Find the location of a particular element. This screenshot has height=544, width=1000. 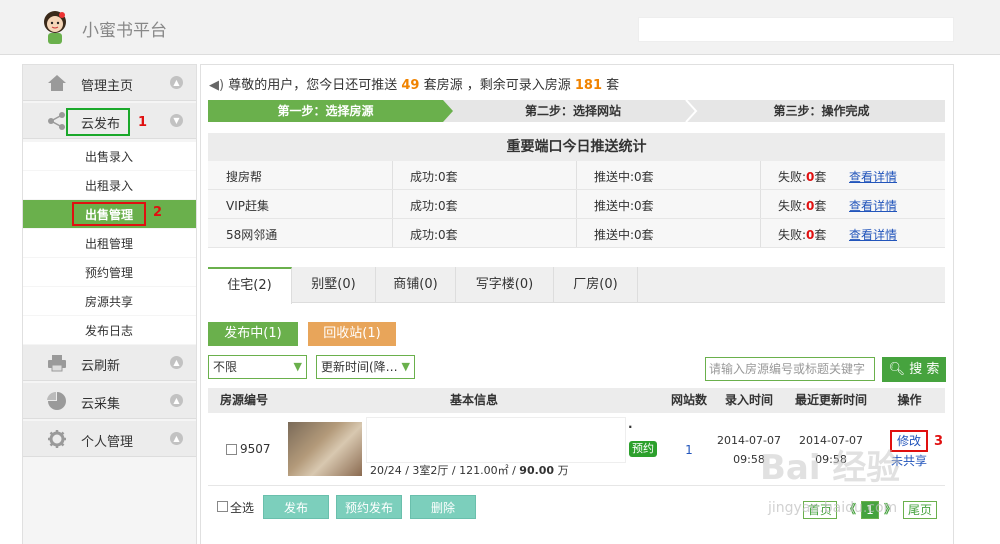

sidebar-label: 云采集 is located at coordinates (101, 404).